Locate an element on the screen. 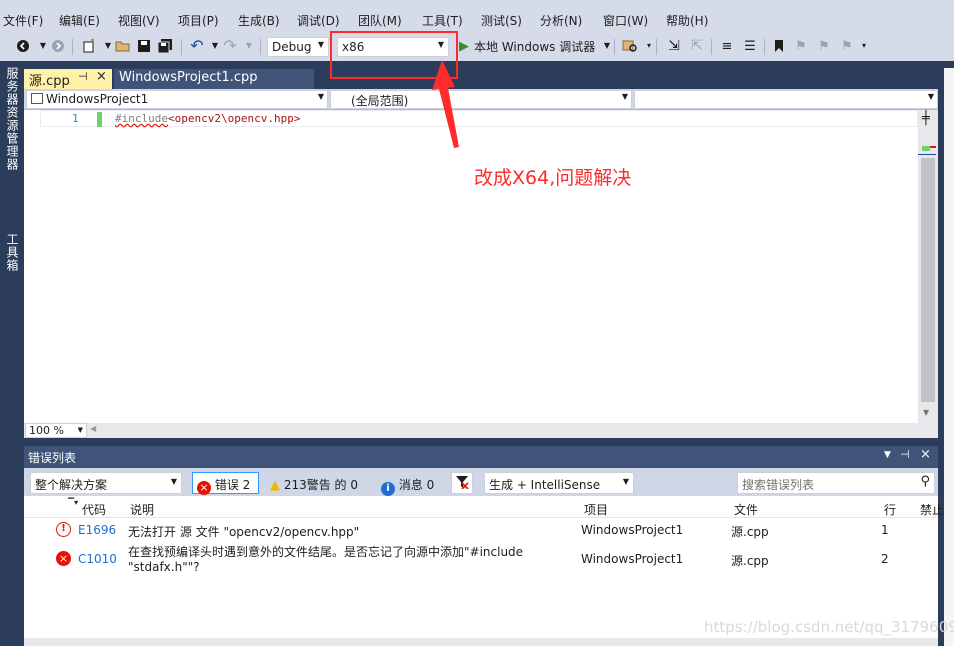 This screenshot has width=954, height=646. new-project-icon is located at coordinates (89, 46).